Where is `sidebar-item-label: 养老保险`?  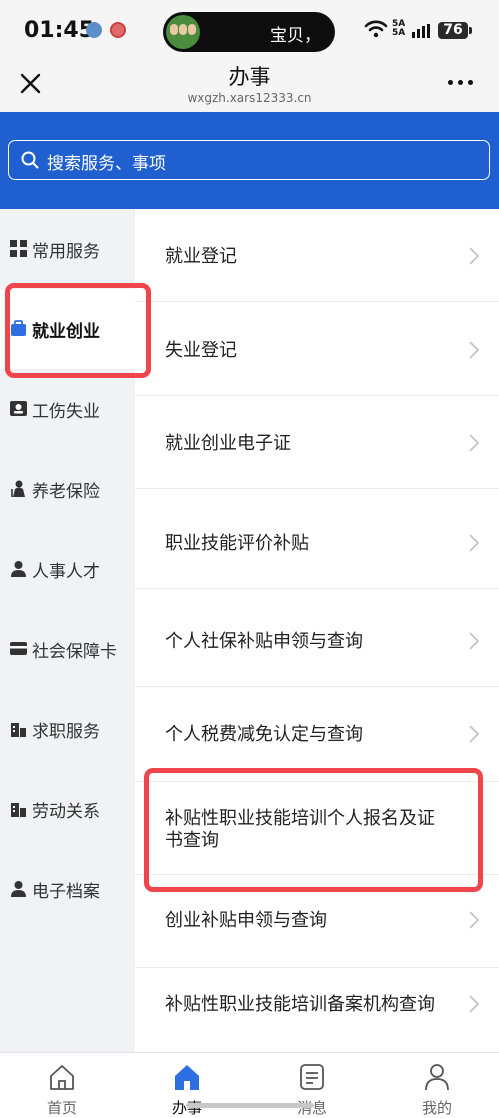
sidebar-item-label: 养老保险 is located at coordinates (66, 492).